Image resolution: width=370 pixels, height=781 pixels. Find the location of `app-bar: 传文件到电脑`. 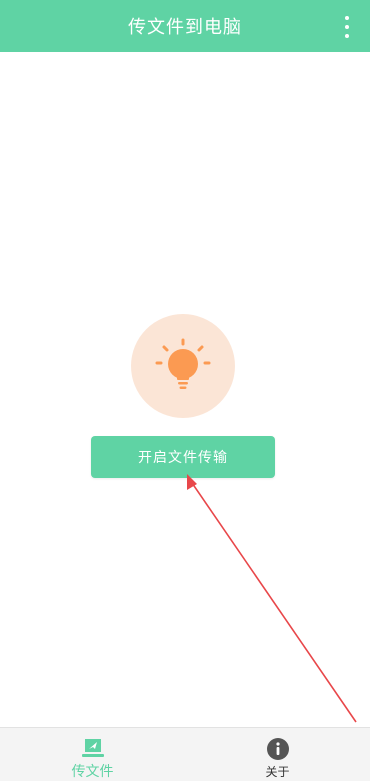

app-bar: 传文件到电脑 is located at coordinates (185, 26).